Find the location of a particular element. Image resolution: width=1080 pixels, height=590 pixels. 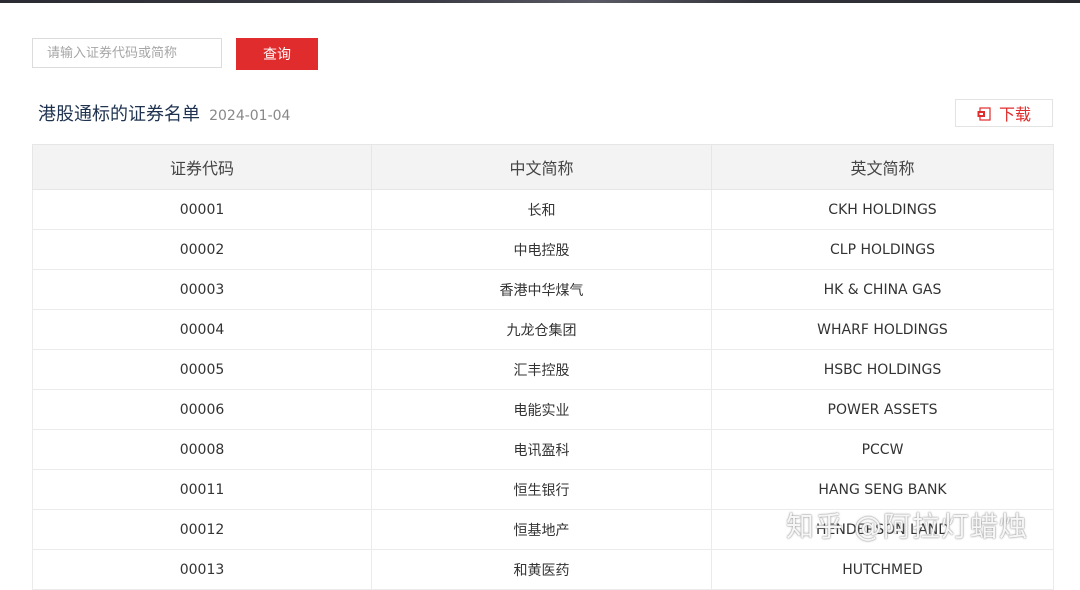

download-button: 下载 is located at coordinates (1004, 113).